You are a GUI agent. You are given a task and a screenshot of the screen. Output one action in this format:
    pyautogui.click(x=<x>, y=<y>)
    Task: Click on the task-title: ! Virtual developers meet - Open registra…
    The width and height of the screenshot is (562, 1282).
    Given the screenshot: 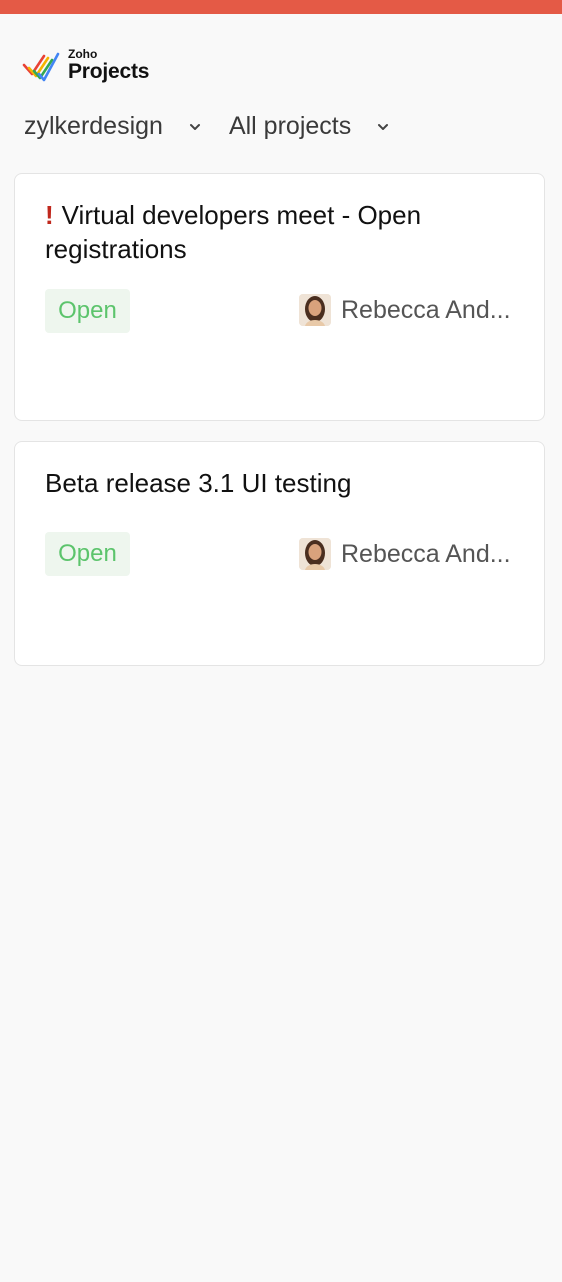 What is the action you would take?
    pyautogui.click(x=265, y=232)
    